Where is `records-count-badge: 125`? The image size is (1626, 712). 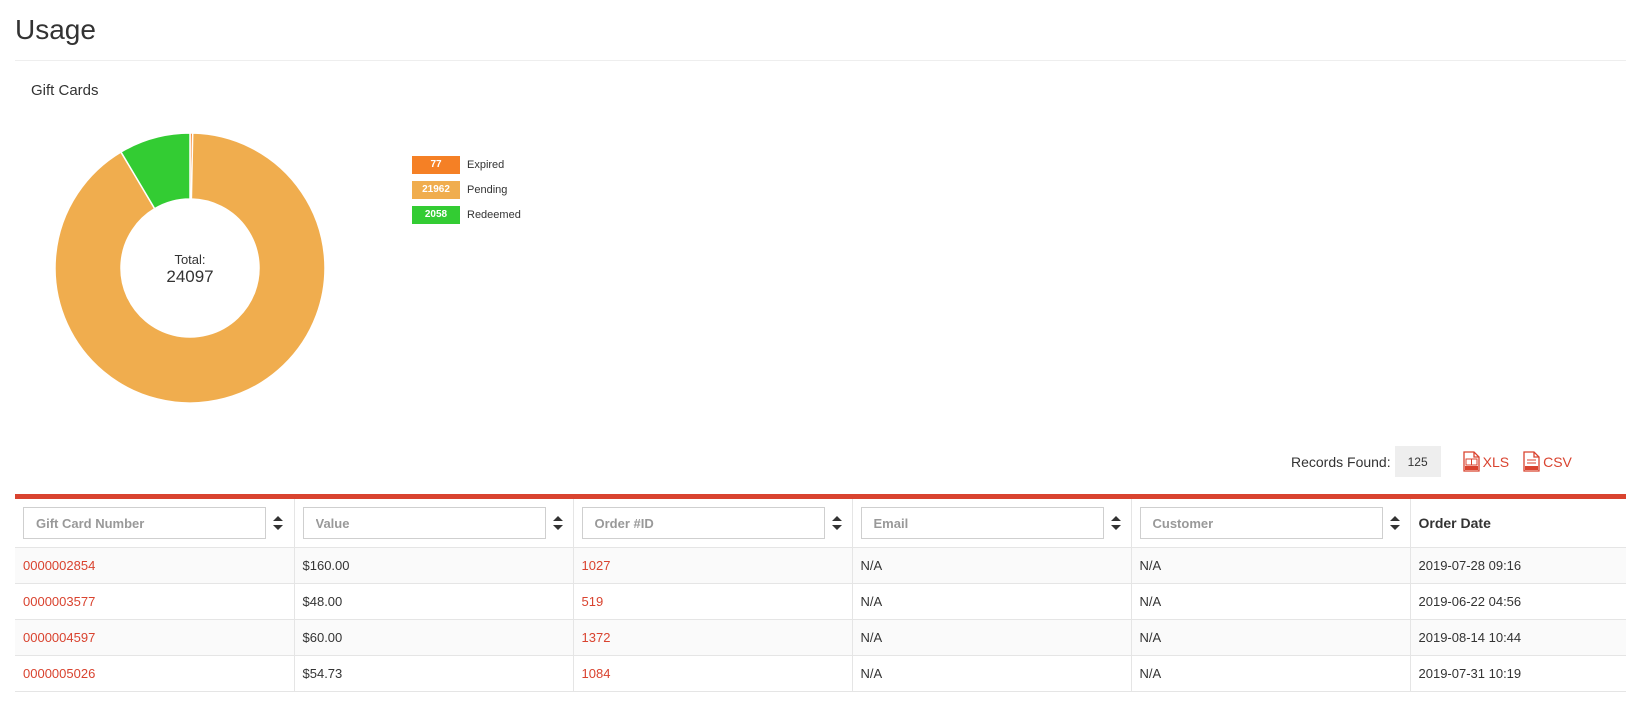
records-count-badge: 125 is located at coordinates (1417, 461).